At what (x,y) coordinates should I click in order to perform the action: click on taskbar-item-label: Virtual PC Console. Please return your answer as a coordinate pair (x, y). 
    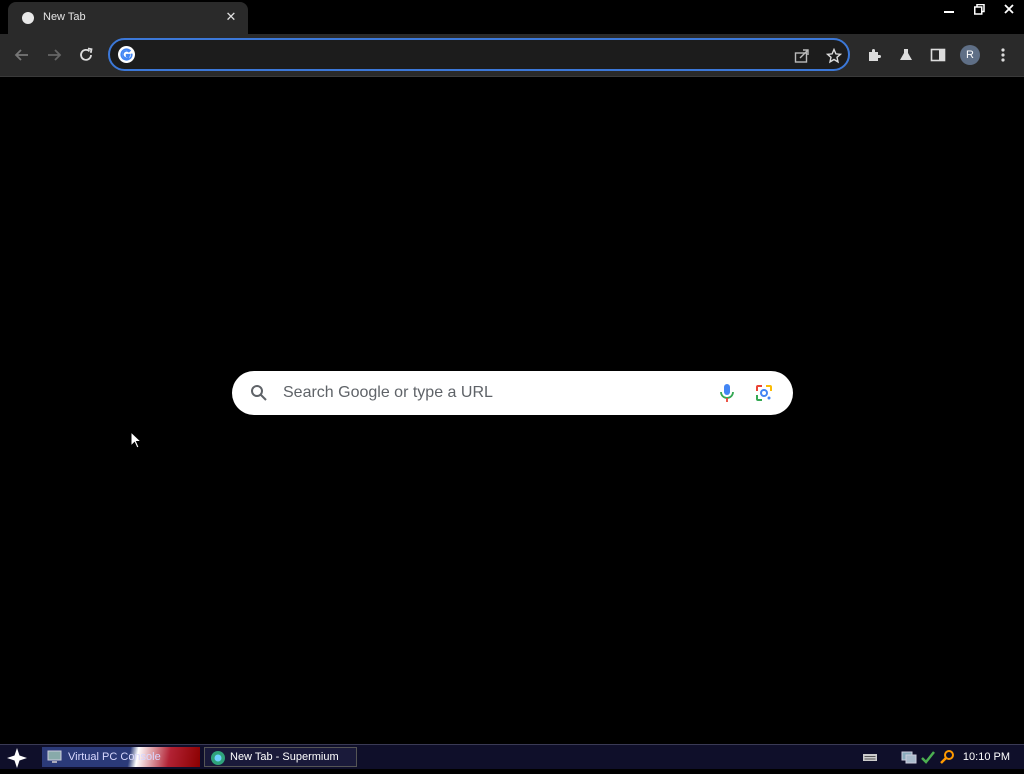
    Looking at the image, I should click on (114, 757).